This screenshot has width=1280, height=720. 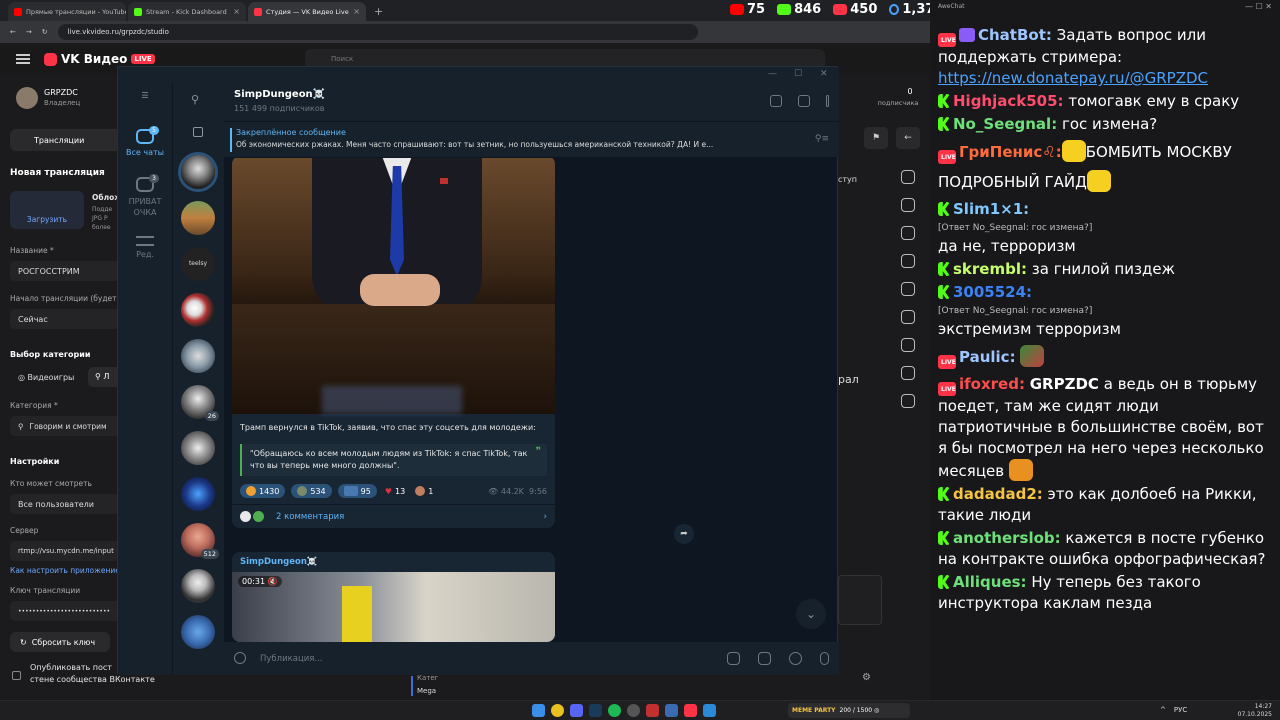 What do you see at coordinates (187, 11) in the screenshot?
I see `browser-tab-kick: Stream - Kick Dashboard ×` at bounding box center [187, 11].